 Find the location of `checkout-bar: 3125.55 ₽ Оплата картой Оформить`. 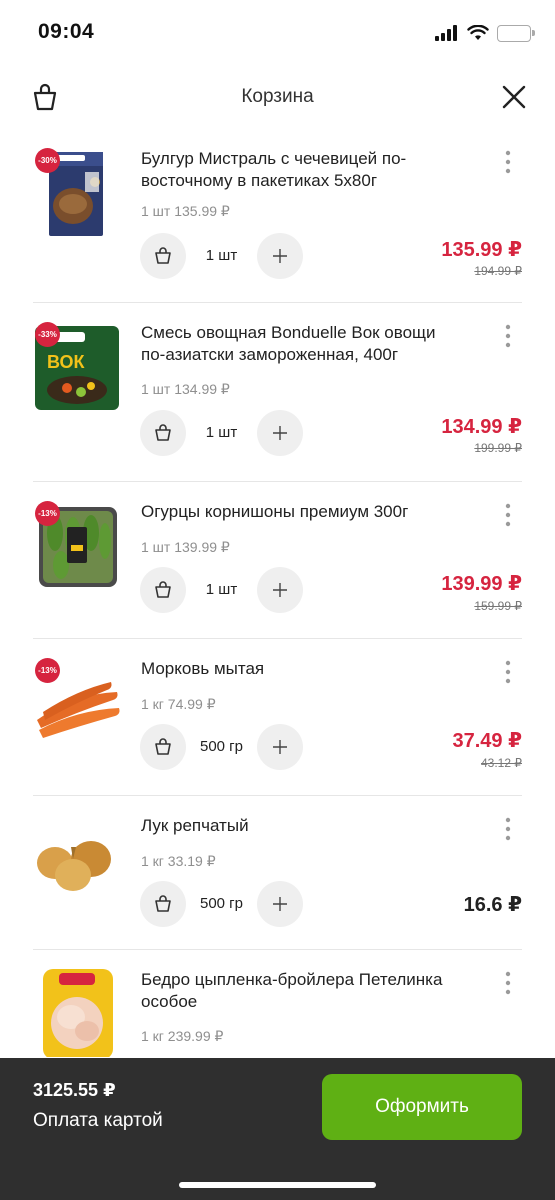

checkout-bar: 3125.55 ₽ Оплата картой Оформить is located at coordinates (277, 1129).